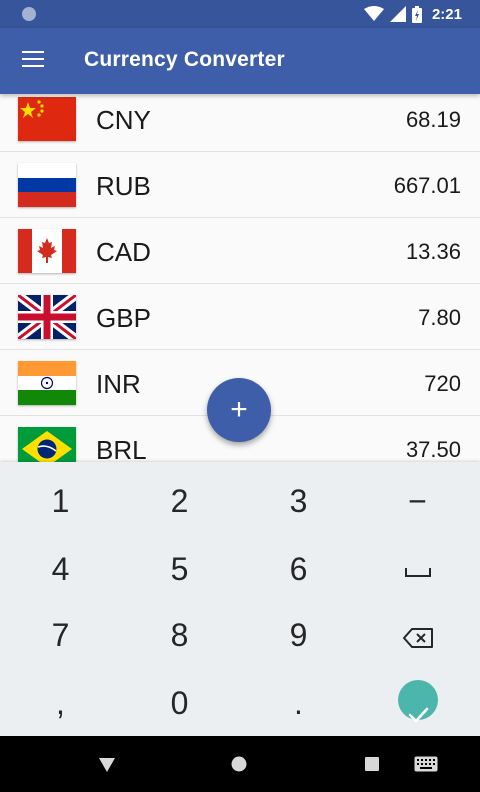 This screenshot has width=480, height=792. Describe the element at coordinates (123, 186) in the screenshot. I see `currency-code: RUB` at that location.